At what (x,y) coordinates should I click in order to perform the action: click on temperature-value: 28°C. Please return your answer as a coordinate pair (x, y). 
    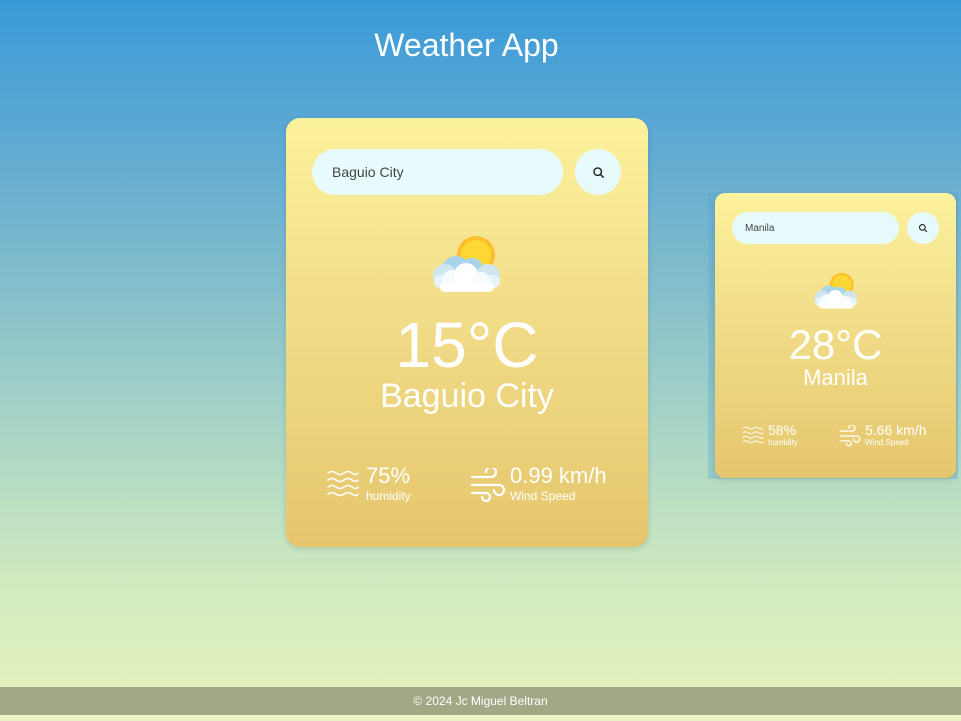
    Looking at the image, I should click on (835, 344).